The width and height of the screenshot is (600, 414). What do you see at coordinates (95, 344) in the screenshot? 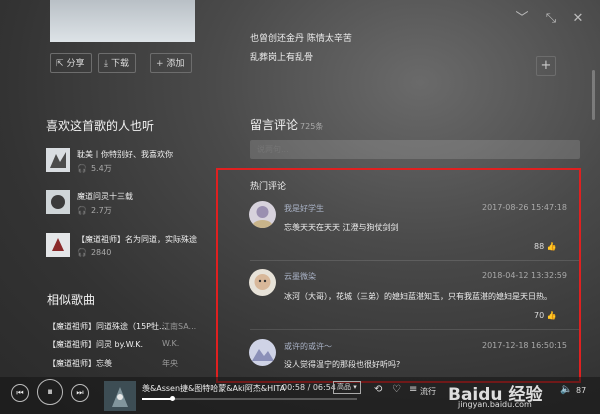
I see `similar-song-title: 【魔道祖师】问灵 by.W.K.` at bounding box center [95, 344].